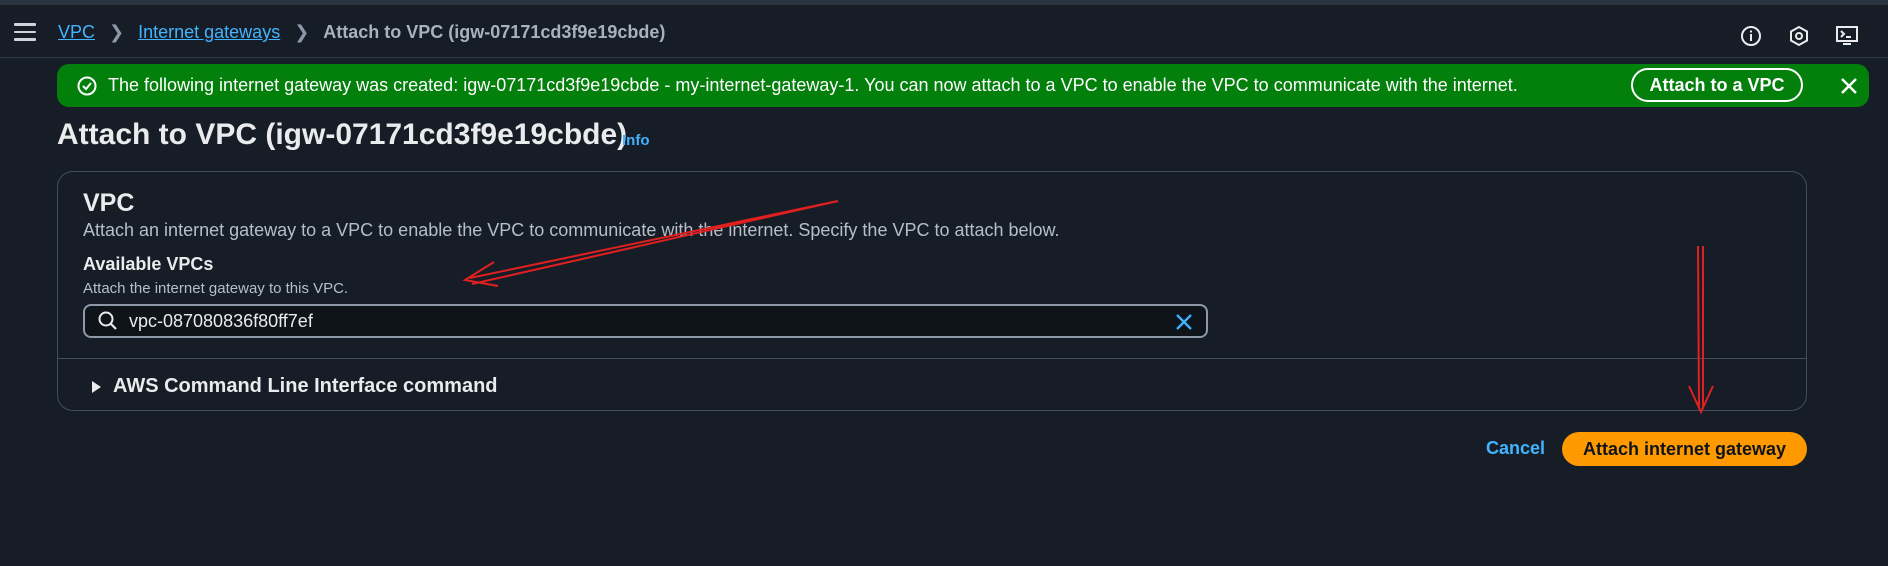 Image resolution: width=1888 pixels, height=566 pixels. What do you see at coordinates (1847, 36) in the screenshot?
I see `cloudshell-icon` at bounding box center [1847, 36].